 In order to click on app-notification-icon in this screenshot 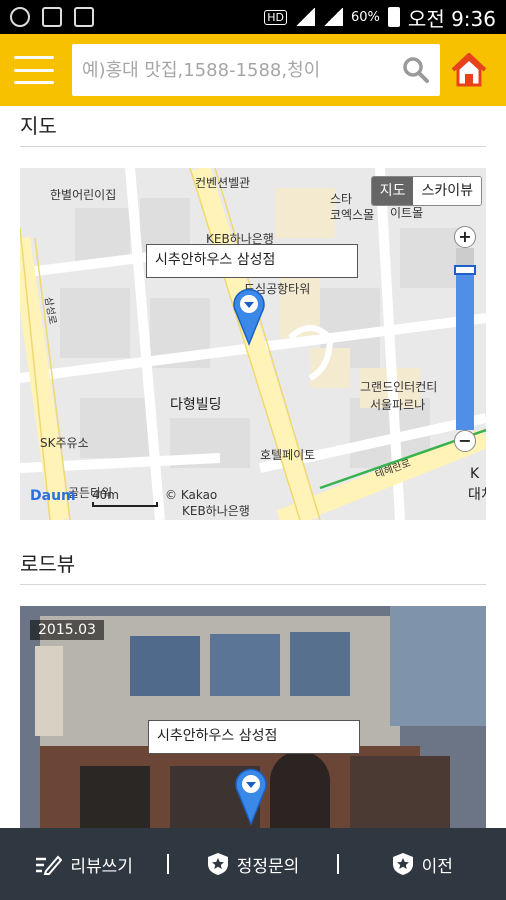, I will do `click(20, 17)`.